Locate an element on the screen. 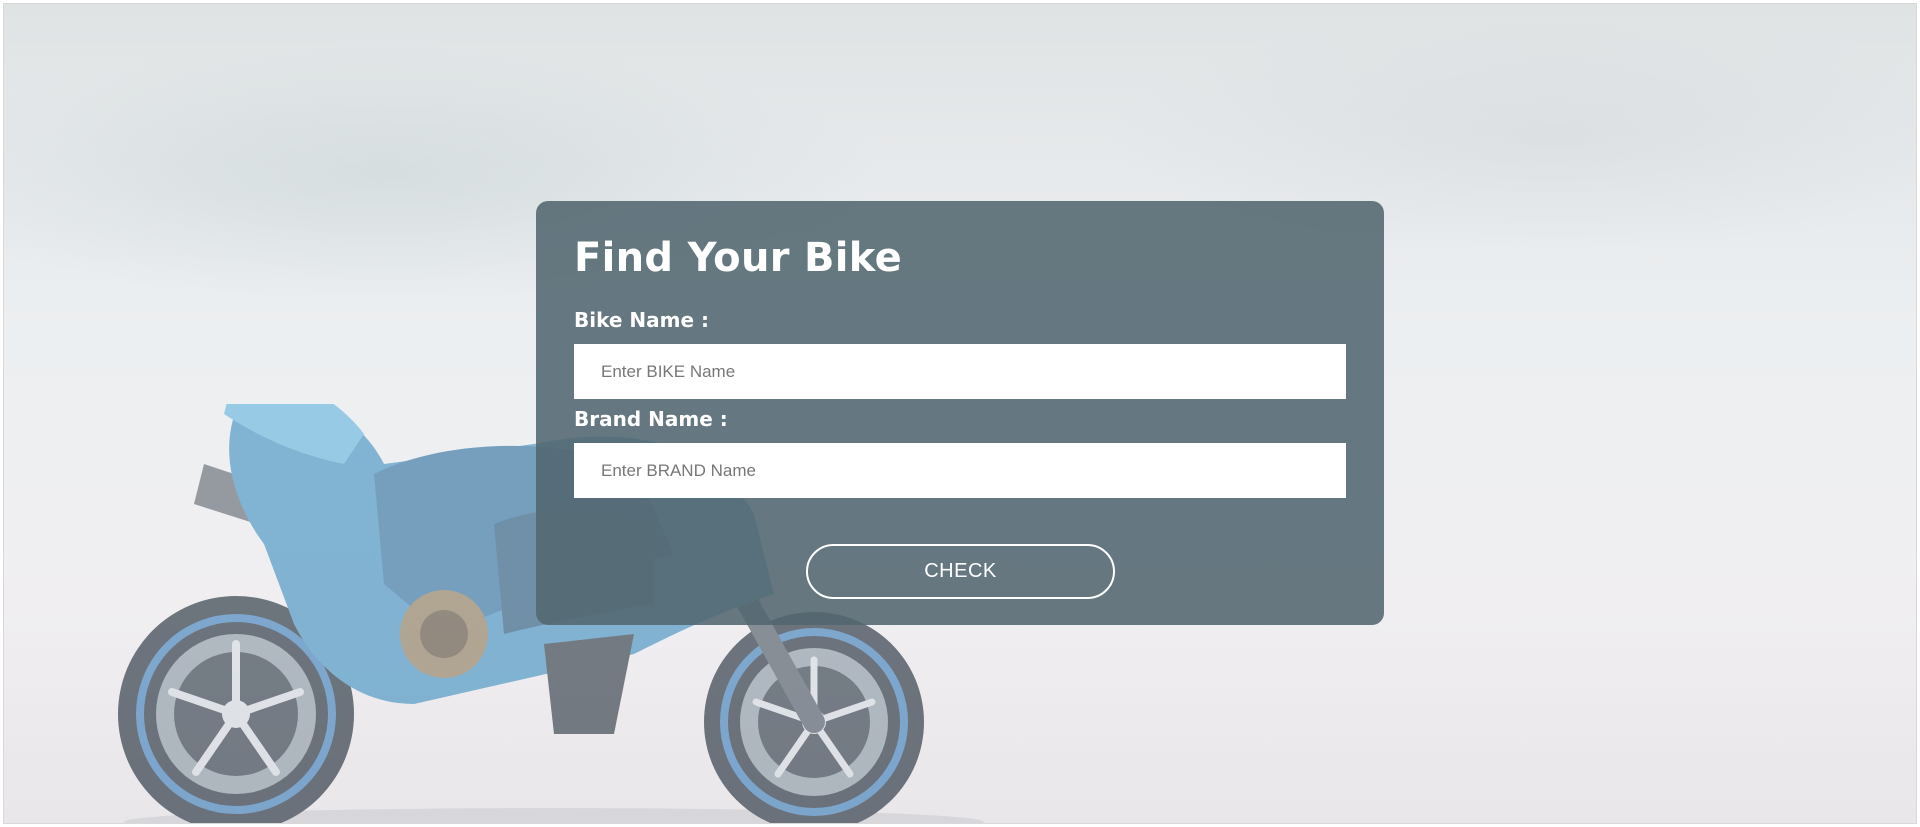 Image resolution: width=1920 pixels, height=827 pixels. check-button: CHECK is located at coordinates (960, 571).